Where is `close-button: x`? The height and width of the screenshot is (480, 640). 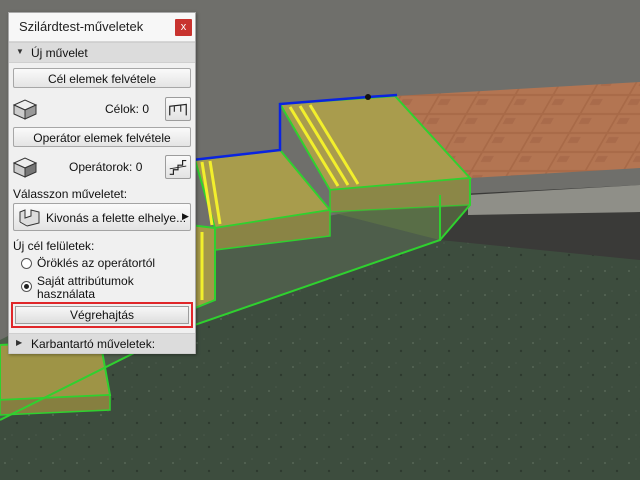
close-button: x is located at coordinates (183, 27).